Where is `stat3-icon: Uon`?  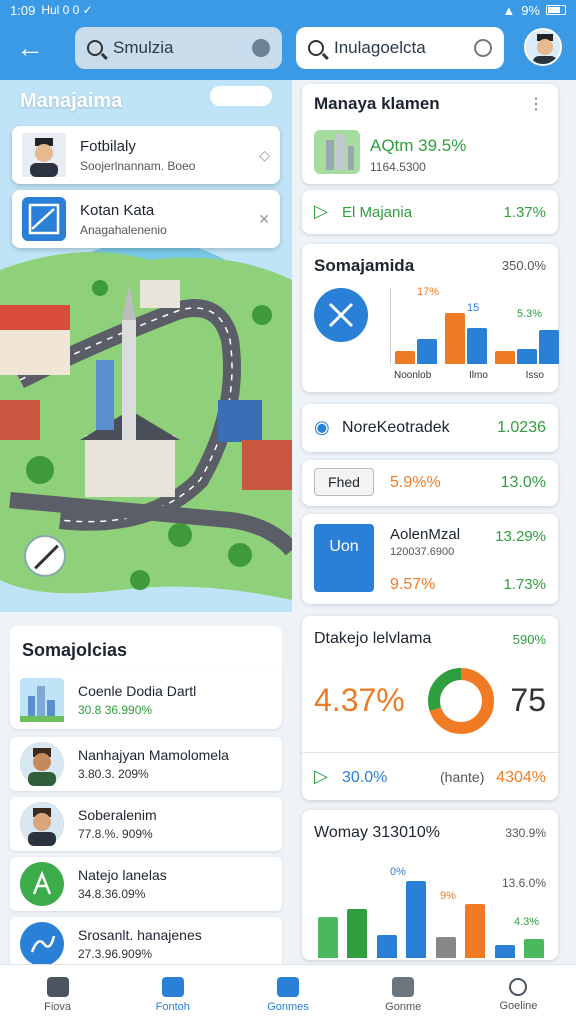
stat3-icon: Uon is located at coordinates (344, 558).